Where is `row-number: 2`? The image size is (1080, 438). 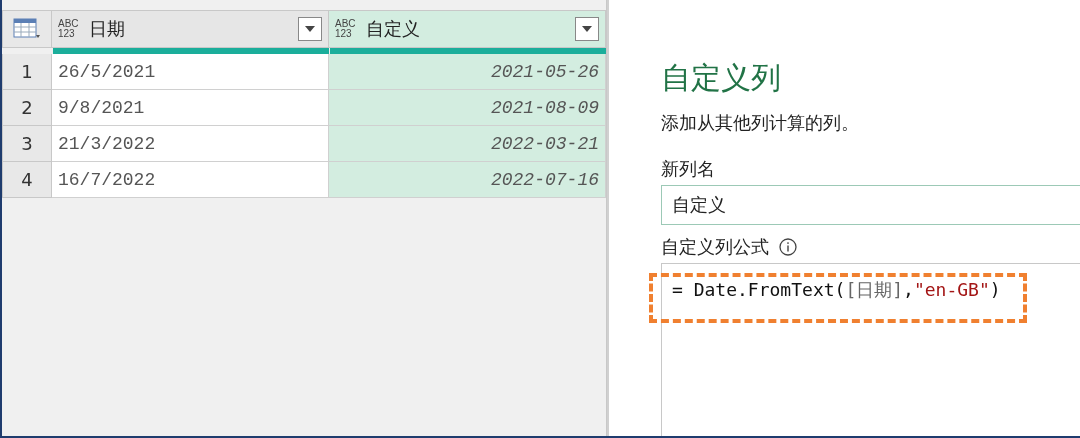
row-number: 2 is located at coordinates (27, 108).